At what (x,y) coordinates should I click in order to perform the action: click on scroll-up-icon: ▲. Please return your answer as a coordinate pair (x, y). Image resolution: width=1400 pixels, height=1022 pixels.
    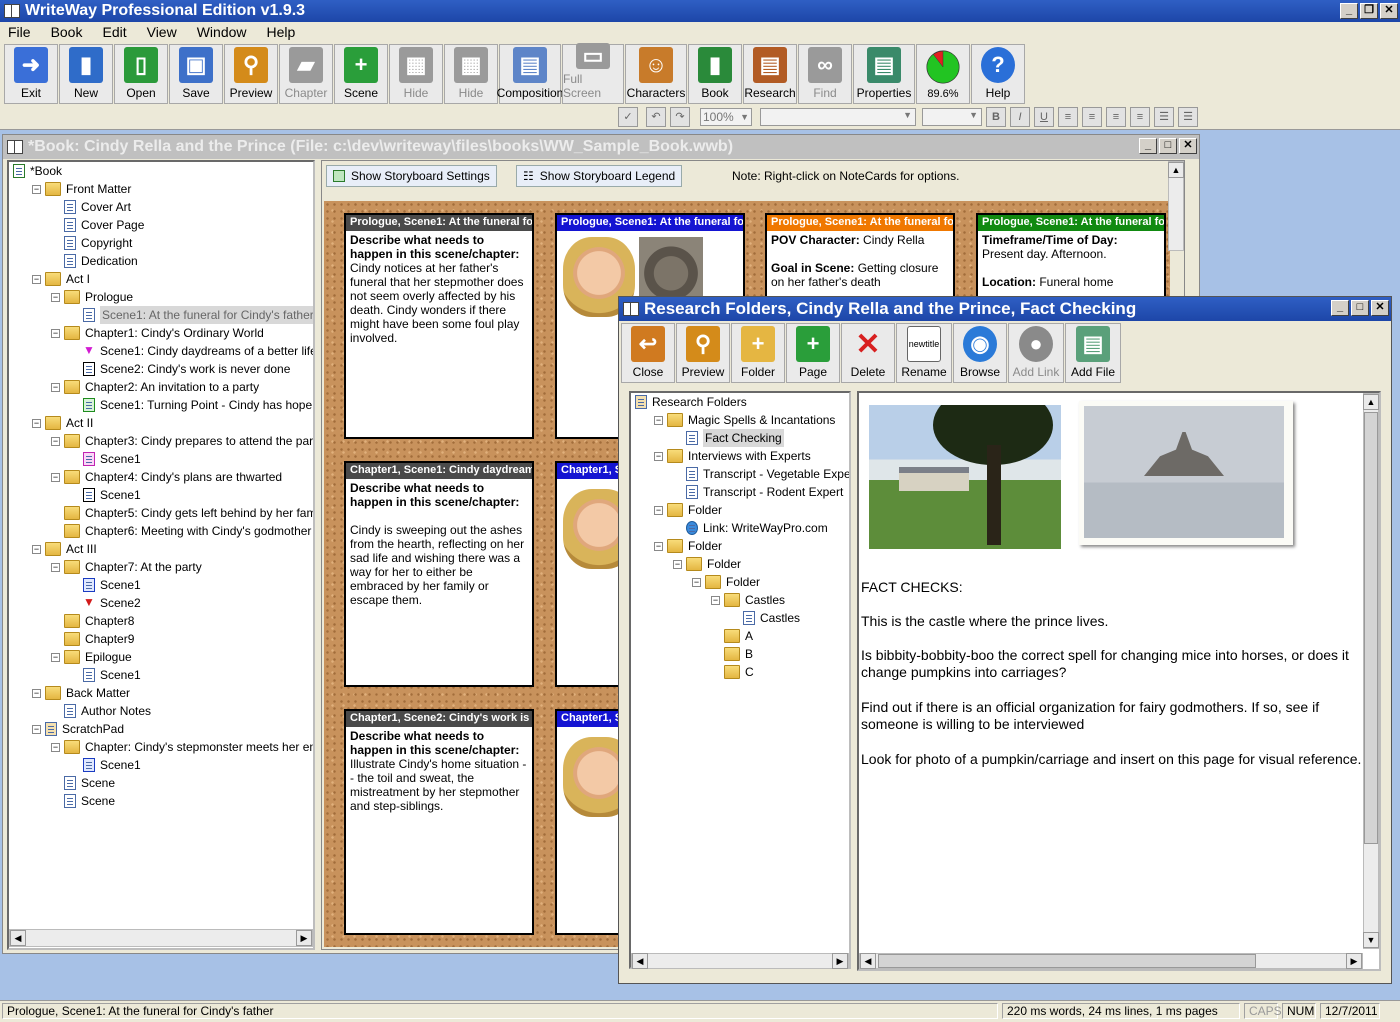
    Looking at the image, I should click on (1176, 170).